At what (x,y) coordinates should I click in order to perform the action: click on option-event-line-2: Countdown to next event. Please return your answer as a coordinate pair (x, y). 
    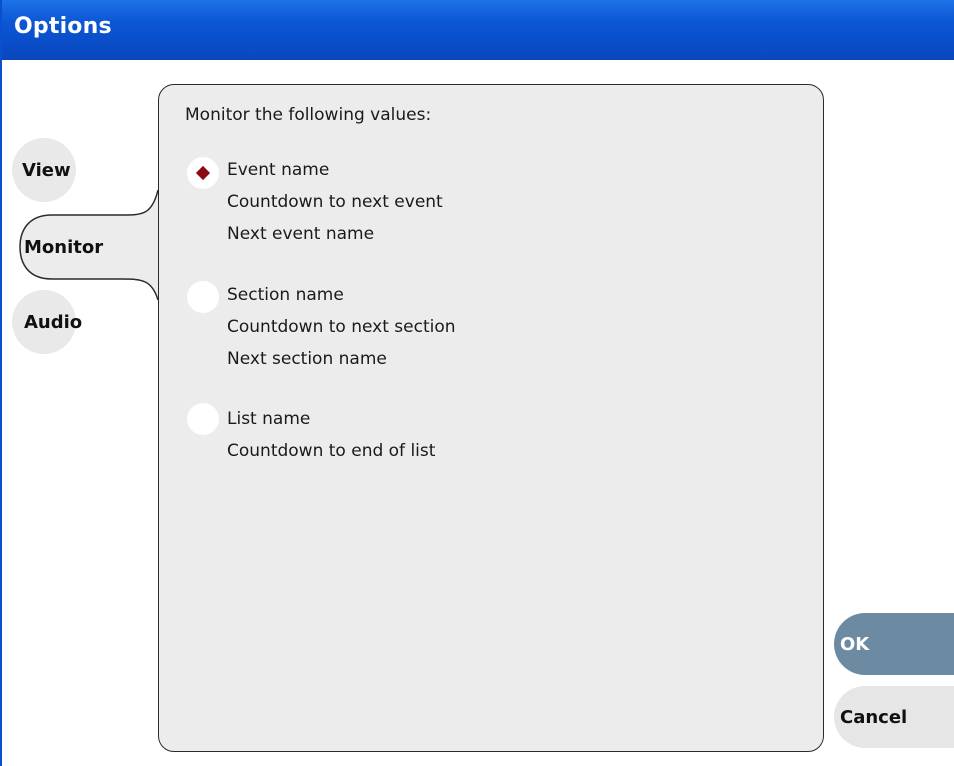
    Looking at the image, I should click on (335, 202).